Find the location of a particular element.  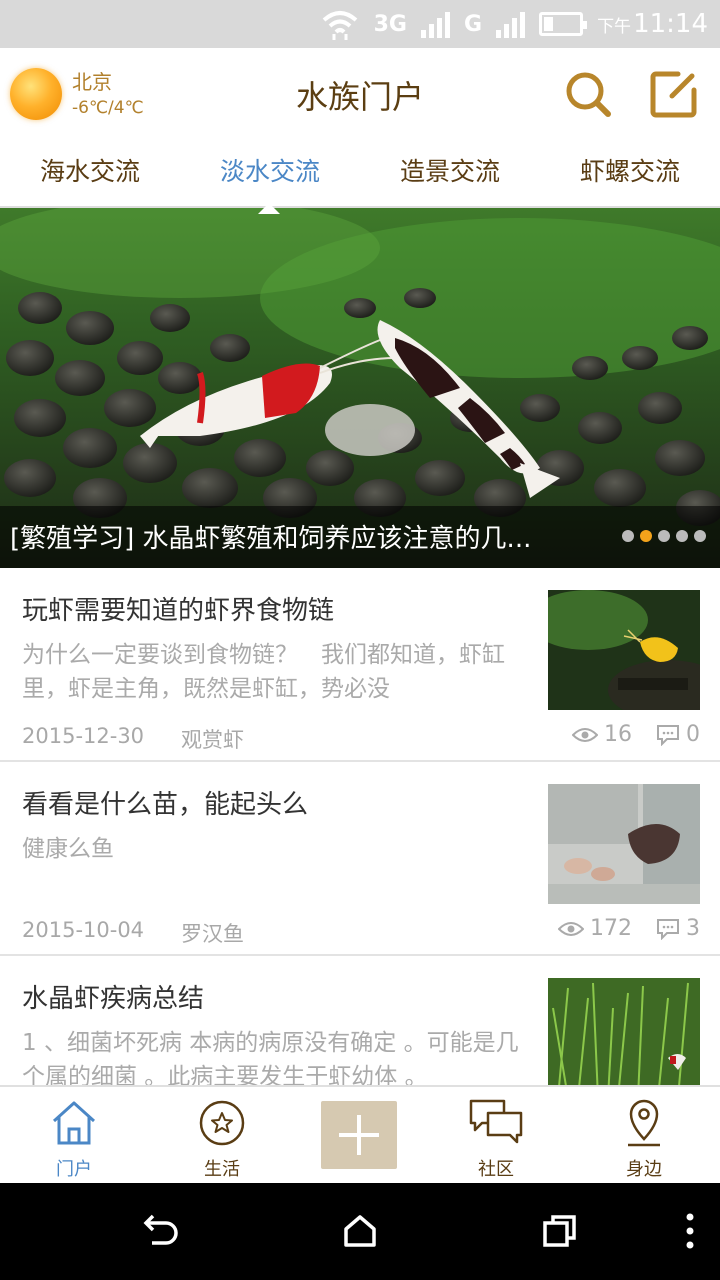

nav-life-label: 生活 is located at coordinates (222, 1169).